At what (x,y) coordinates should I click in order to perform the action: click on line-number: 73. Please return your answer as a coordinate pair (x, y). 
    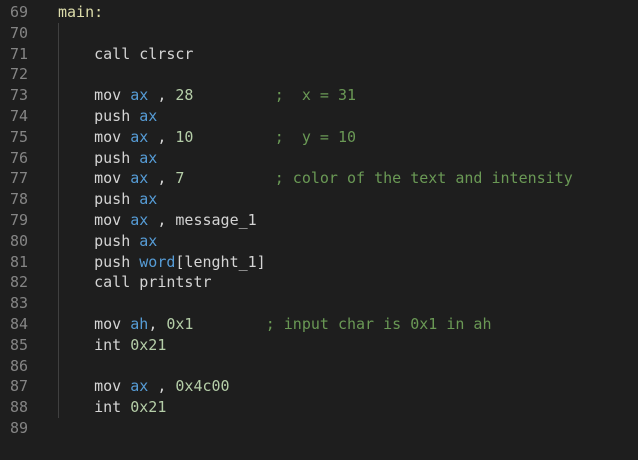
    Looking at the image, I should click on (19, 95).